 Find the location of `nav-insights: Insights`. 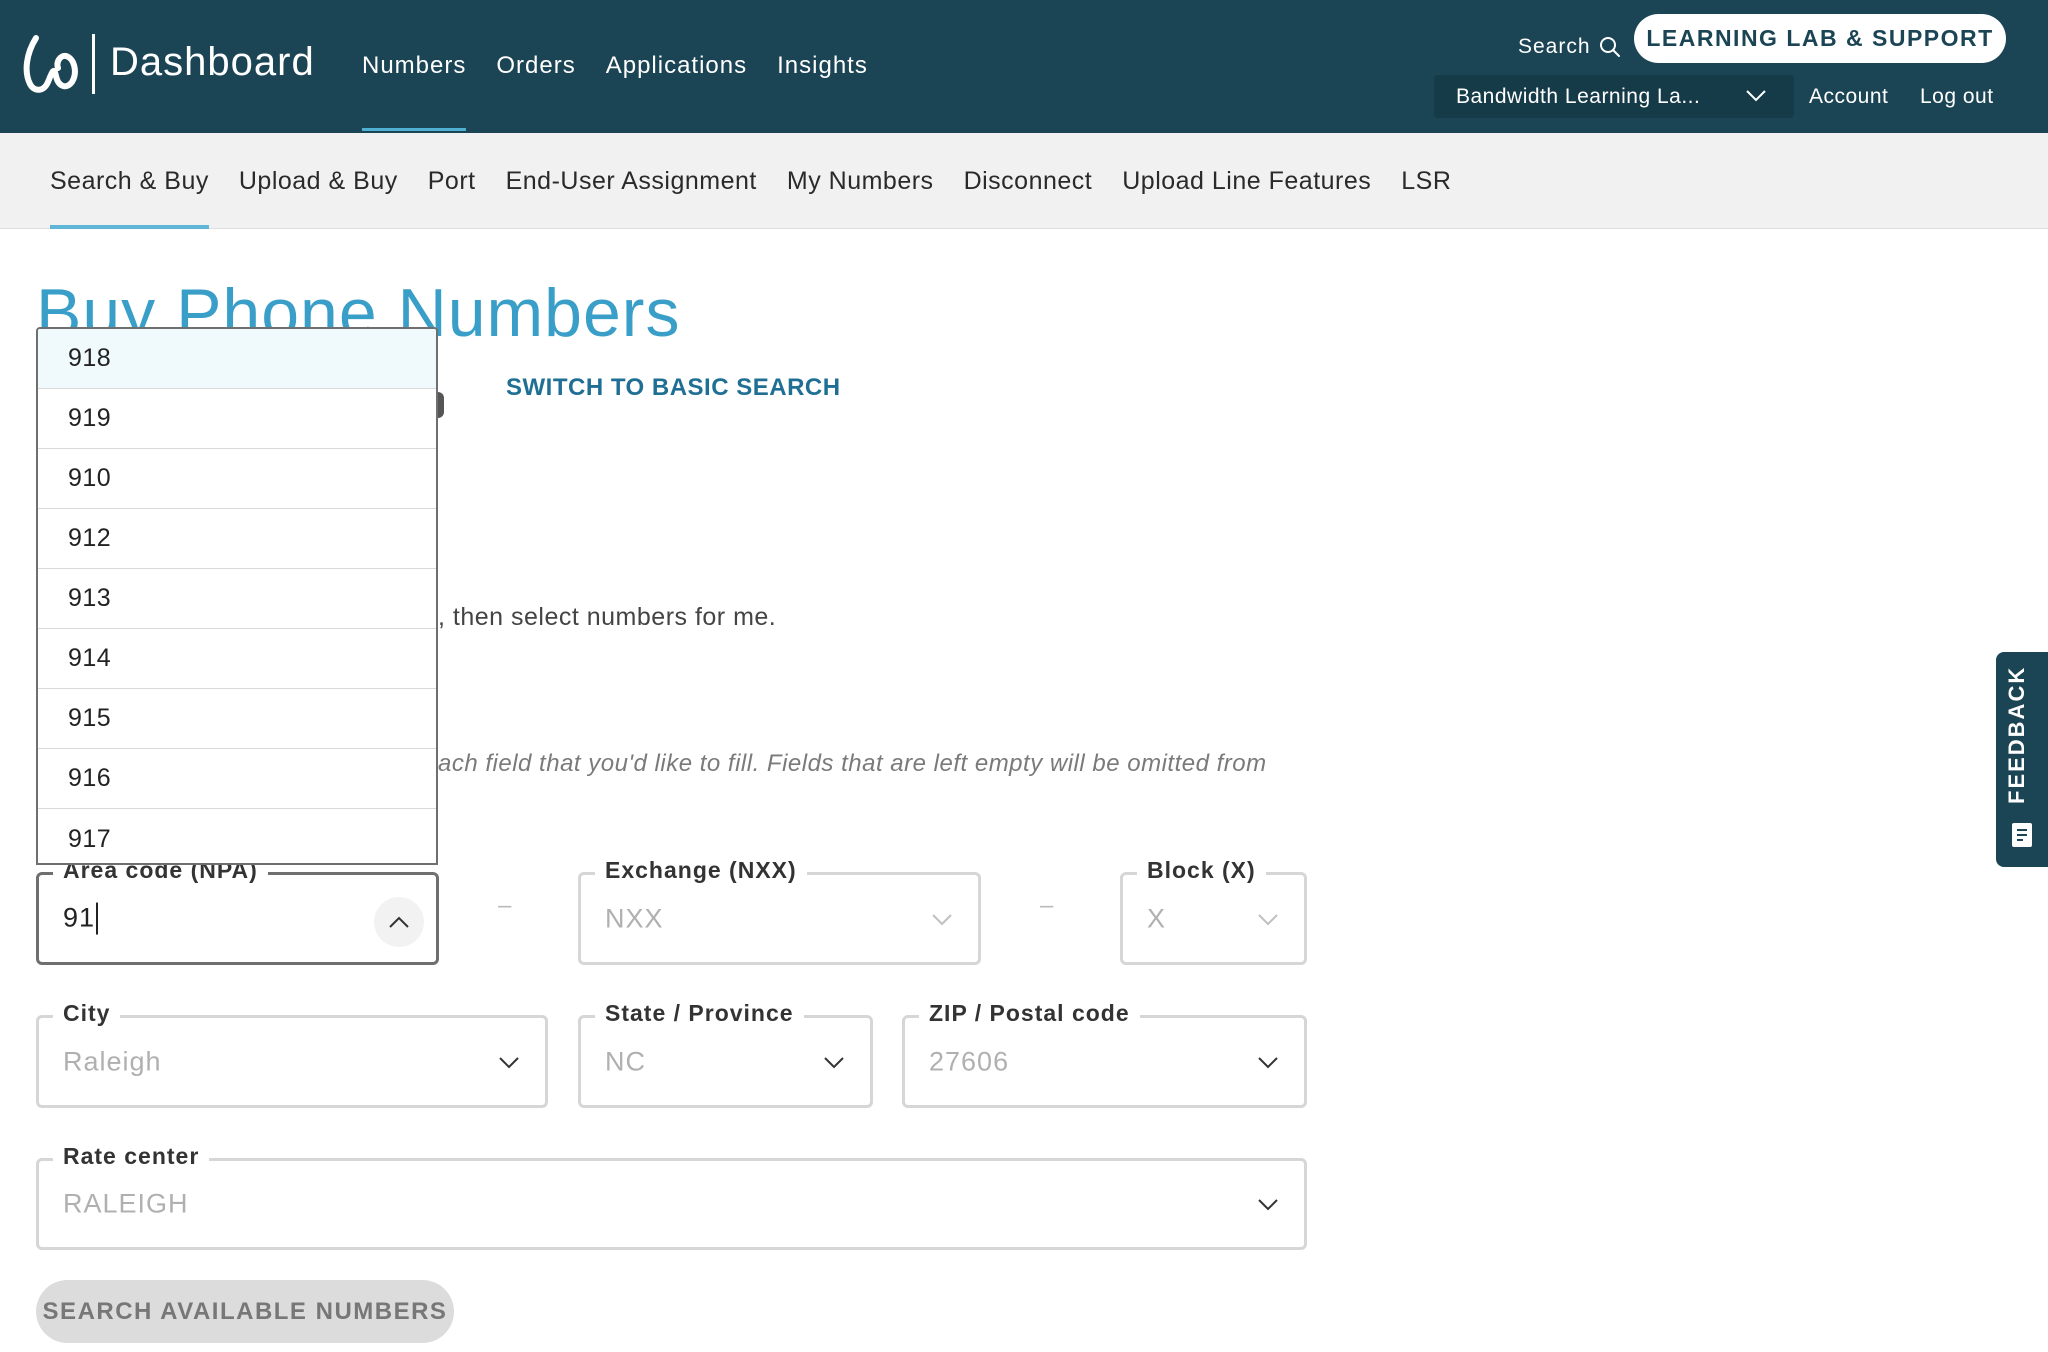

nav-insights: Insights is located at coordinates (822, 92).